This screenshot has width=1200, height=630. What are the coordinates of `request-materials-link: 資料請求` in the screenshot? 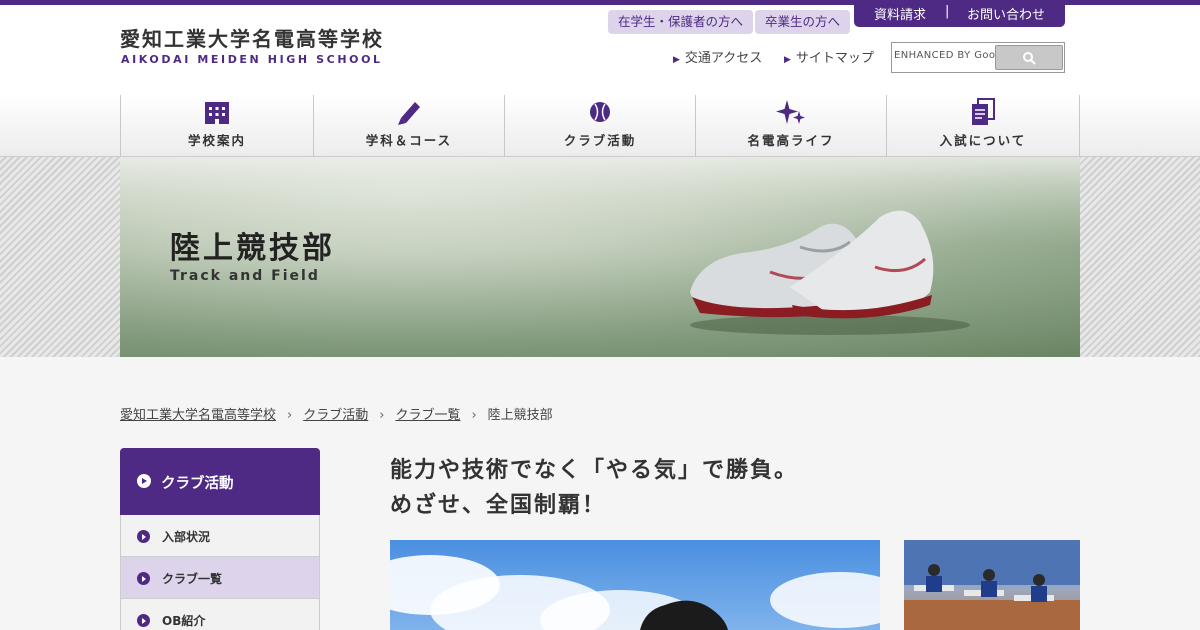 It's located at (900, 13).